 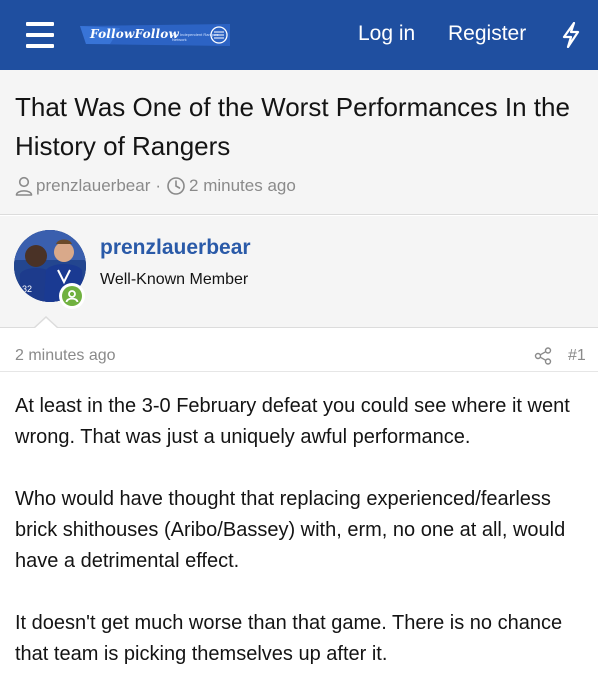 What do you see at coordinates (93, 186) in the screenshot?
I see `thread-author-link: prenzlauerbear` at bounding box center [93, 186].